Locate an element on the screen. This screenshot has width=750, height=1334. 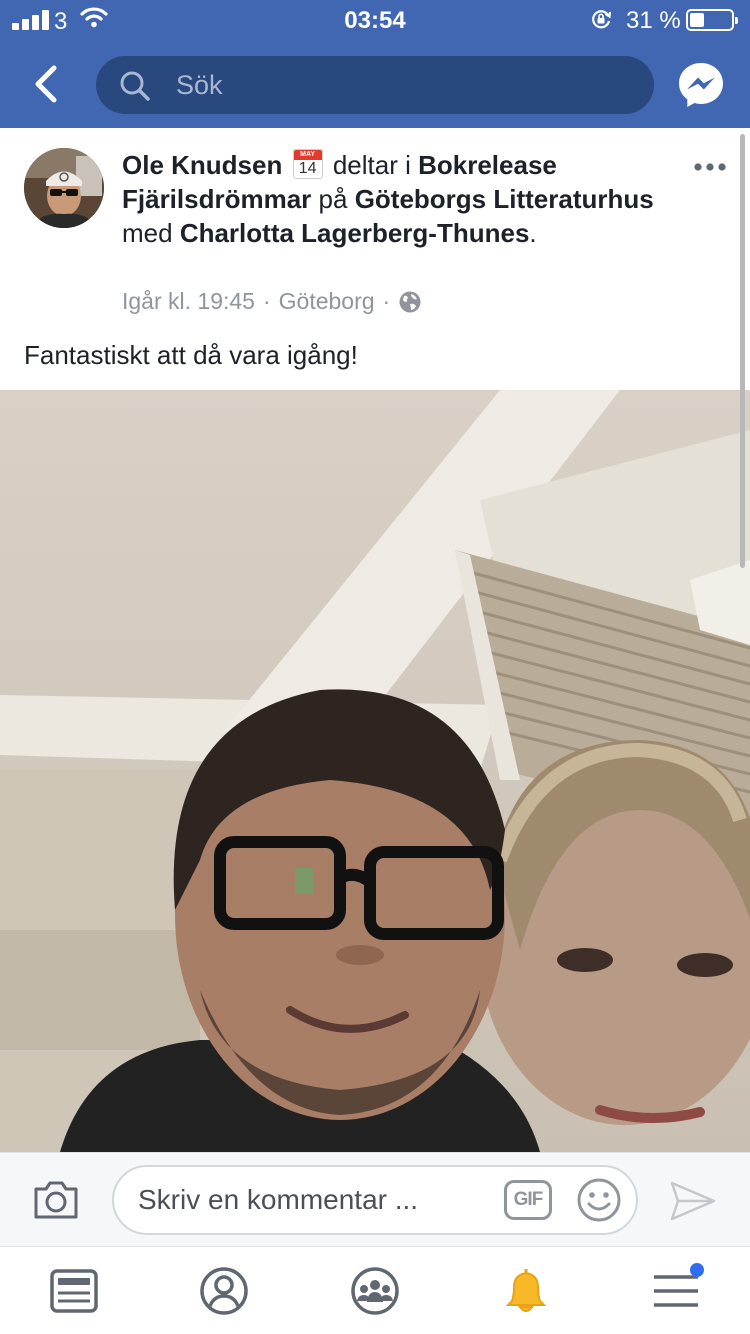
post-text: Fantastiskt att då vara igång! is located at coordinates (191, 355).